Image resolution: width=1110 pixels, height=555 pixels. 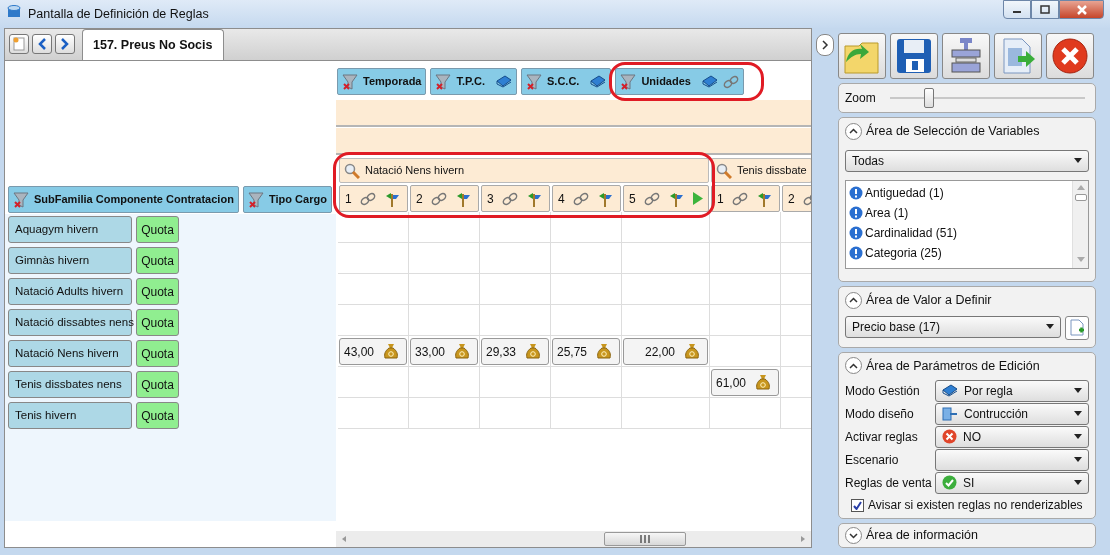 What do you see at coordinates (679, 81) in the screenshot?
I see `dimension-chip: Unidades` at bounding box center [679, 81].